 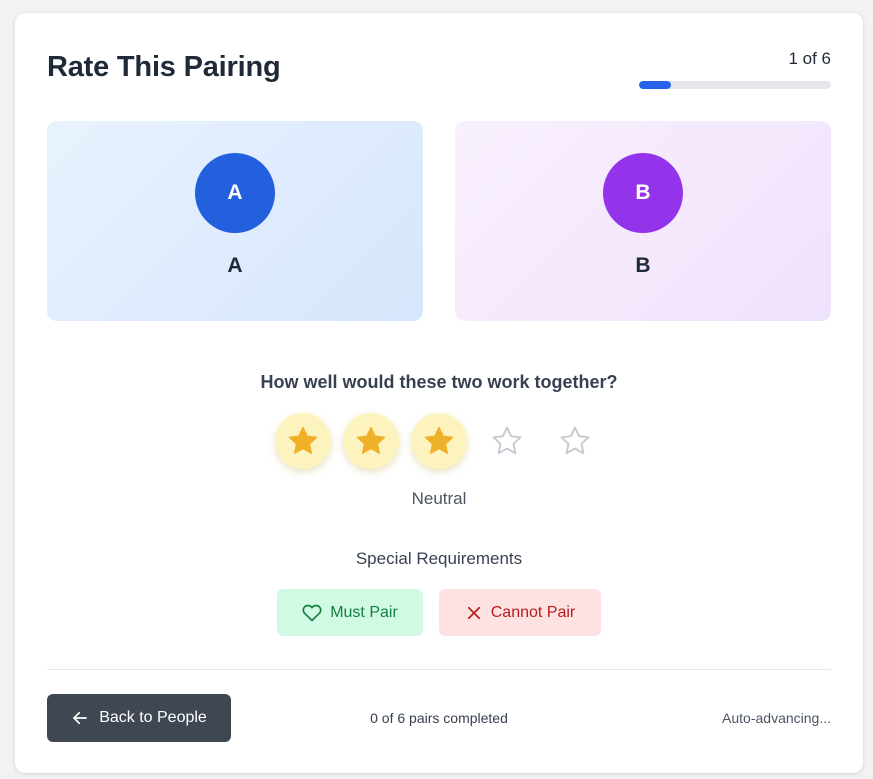 I want to click on star-3-button, so click(x=439, y=441).